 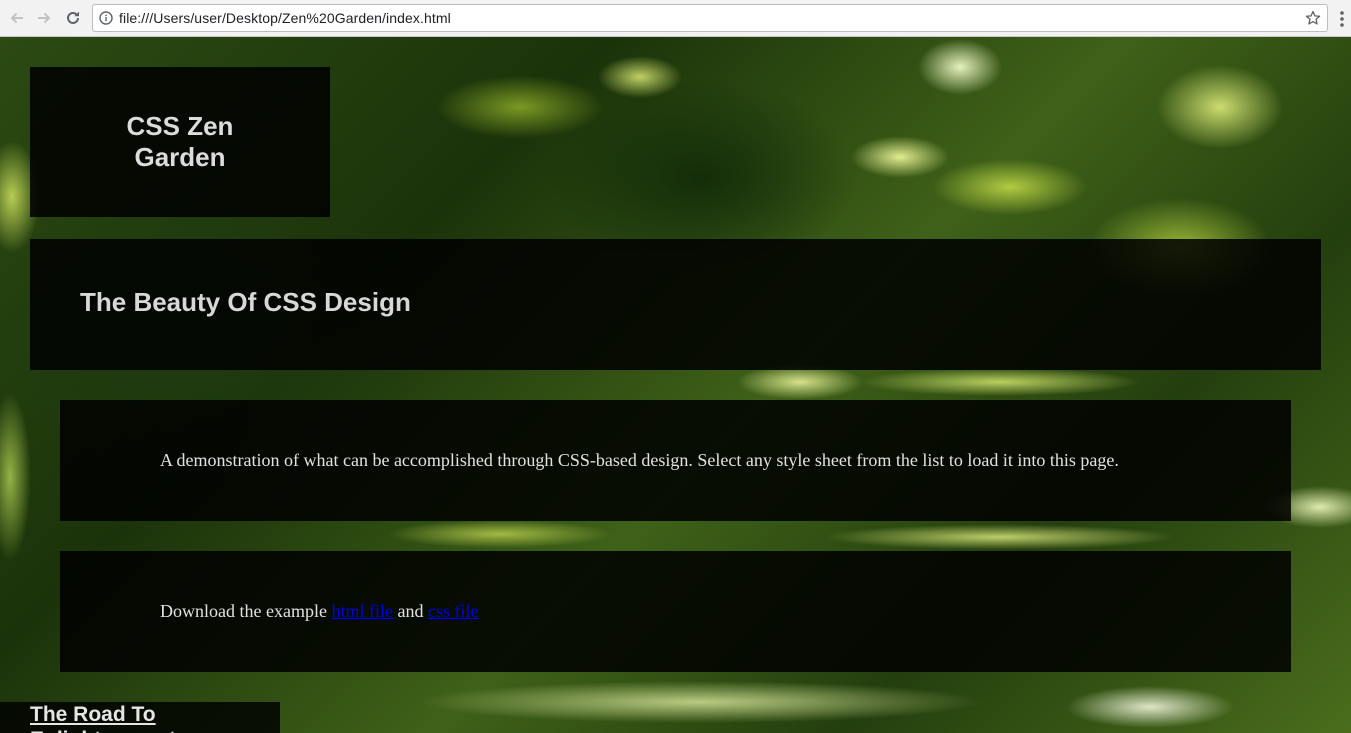 I want to click on back-arrow-icon, so click(x=16, y=18).